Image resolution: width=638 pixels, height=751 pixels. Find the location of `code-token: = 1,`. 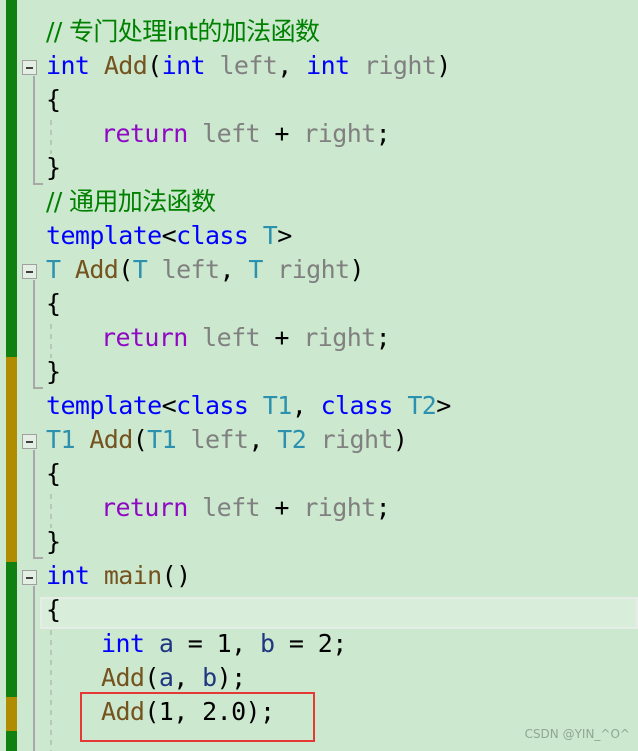

code-token: = 1, is located at coordinates (216, 643).